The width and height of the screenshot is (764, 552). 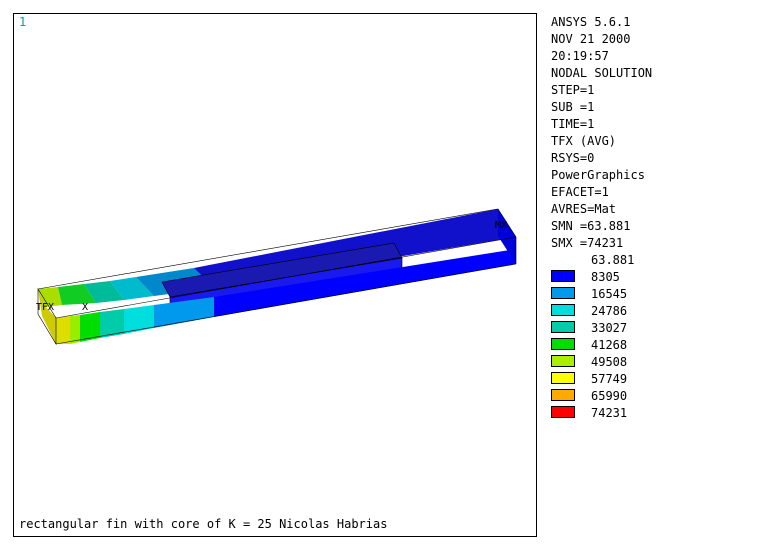 I want to click on legend-row: 57749, so click(x=651, y=379).